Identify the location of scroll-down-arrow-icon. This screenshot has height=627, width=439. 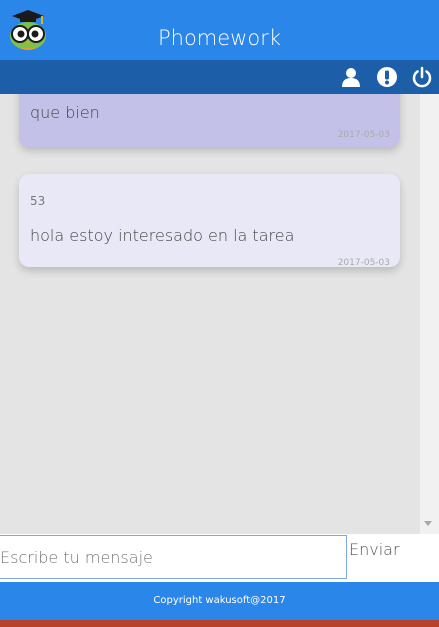
(428, 523).